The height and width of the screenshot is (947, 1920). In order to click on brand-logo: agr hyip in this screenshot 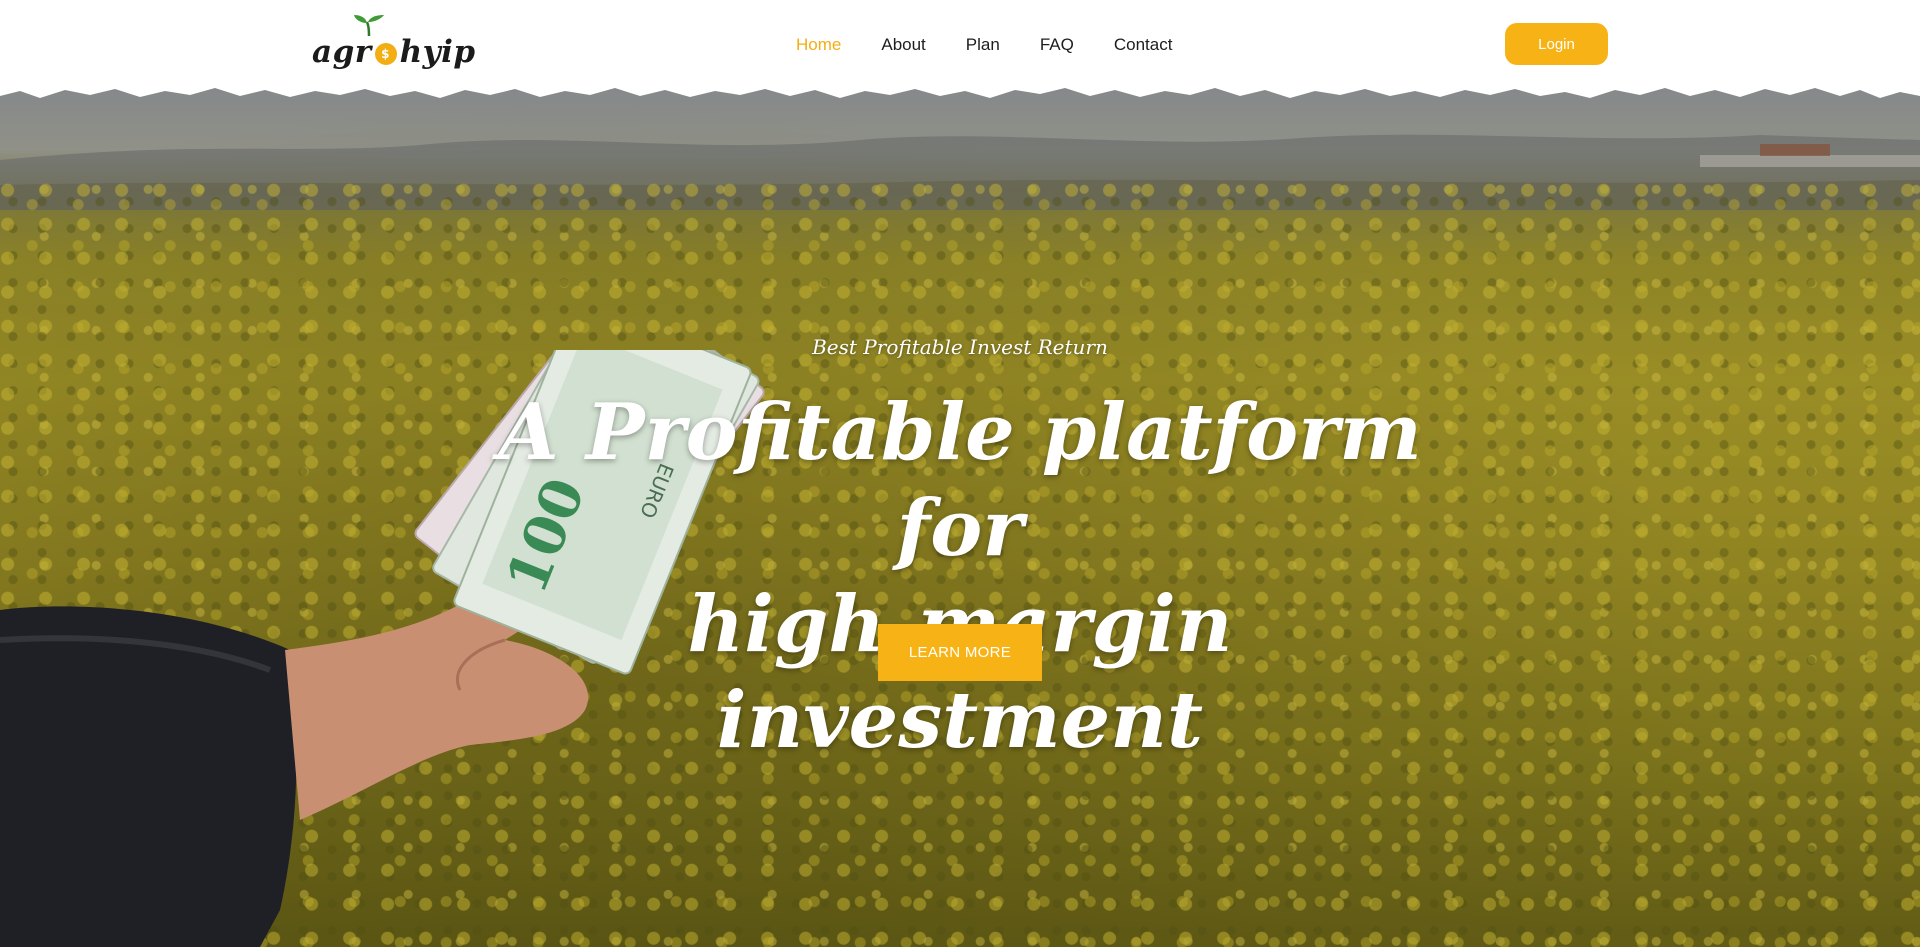, I will do `click(394, 42)`.